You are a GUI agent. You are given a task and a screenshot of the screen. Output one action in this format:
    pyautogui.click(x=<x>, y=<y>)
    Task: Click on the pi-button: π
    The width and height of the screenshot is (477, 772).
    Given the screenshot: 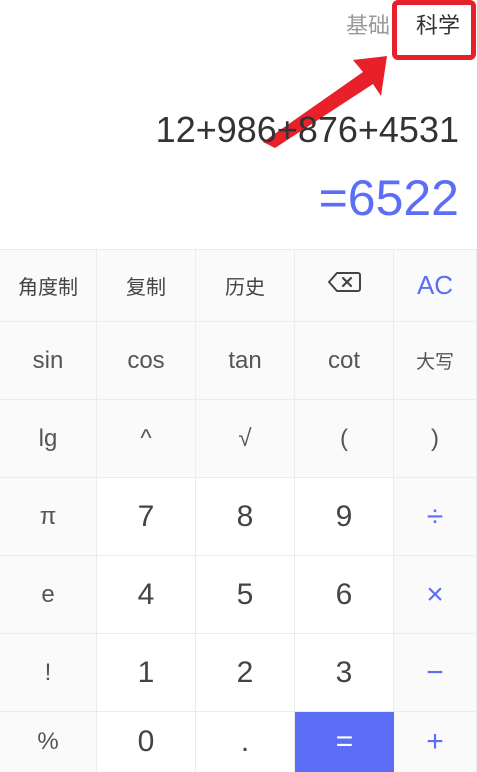 What is the action you would take?
    pyautogui.click(x=48, y=517)
    